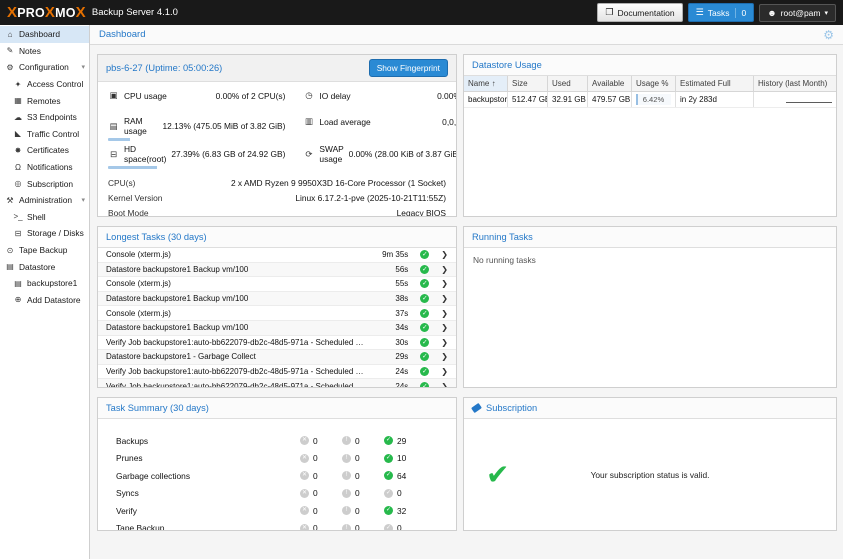 This screenshot has width=843, height=559. Describe the element at coordinates (277, 210) in the screenshot. I see `info-row-boot-mode: Boot Mode Legacy BIOS` at that location.